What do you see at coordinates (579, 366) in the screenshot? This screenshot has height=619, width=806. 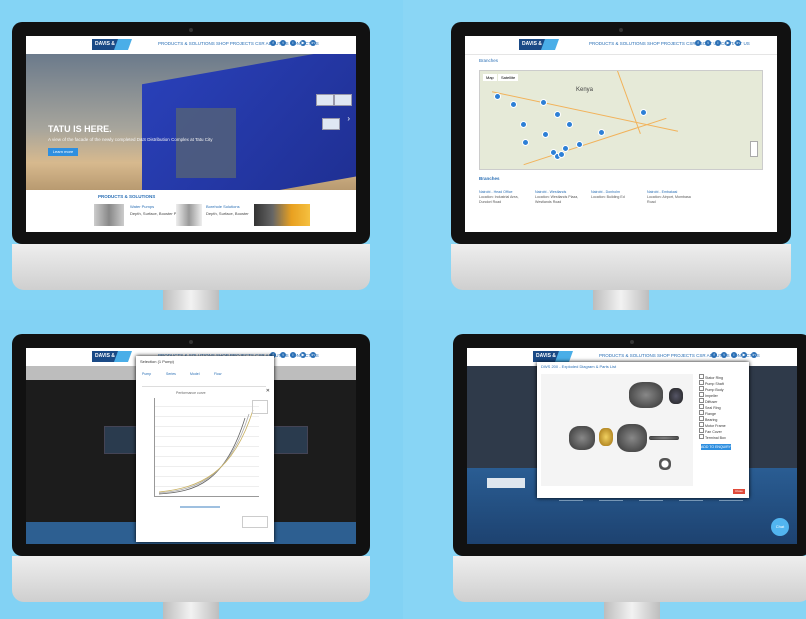 I see `dialog-title: DWS 200 - Exploded Diagram & Parts List` at bounding box center [579, 366].